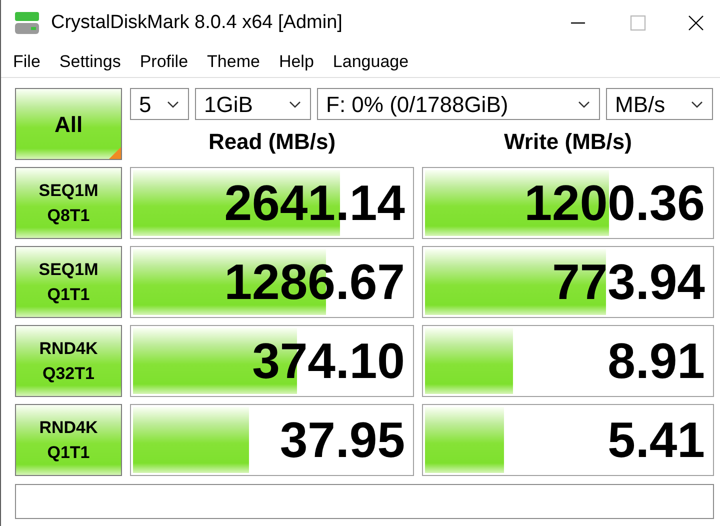 This screenshot has height=526, width=720. Describe the element at coordinates (115, 153) in the screenshot. I see `corner-triangle-icon` at that location.